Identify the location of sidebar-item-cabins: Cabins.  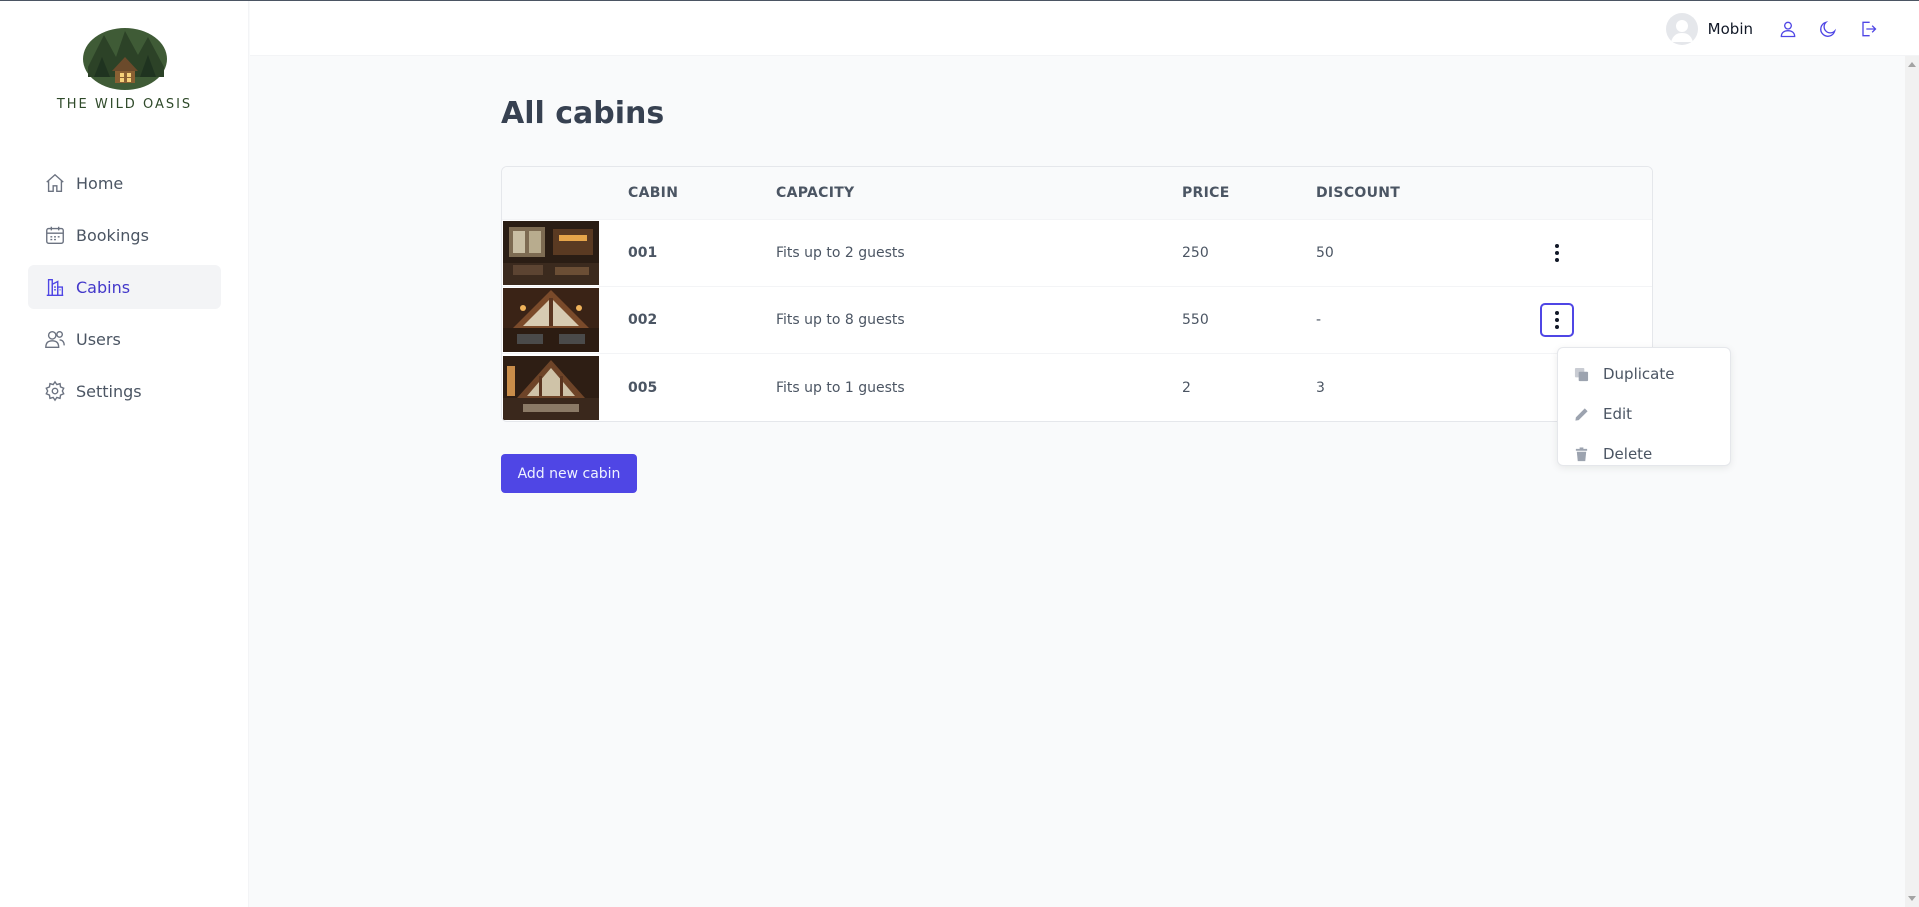
(124, 287).